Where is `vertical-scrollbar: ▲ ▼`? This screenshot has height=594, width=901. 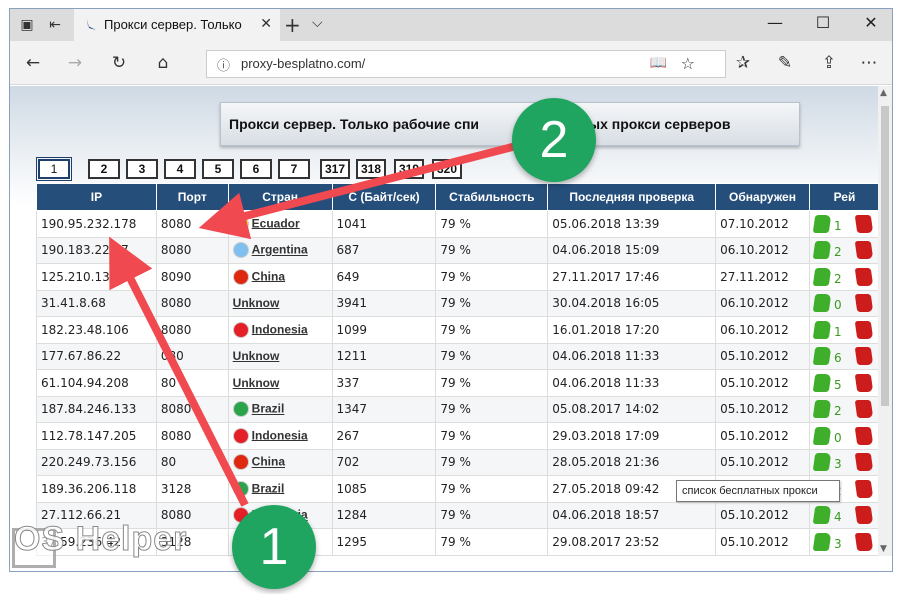 vertical-scrollbar: ▲ ▼ is located at coordinates (885, 321).